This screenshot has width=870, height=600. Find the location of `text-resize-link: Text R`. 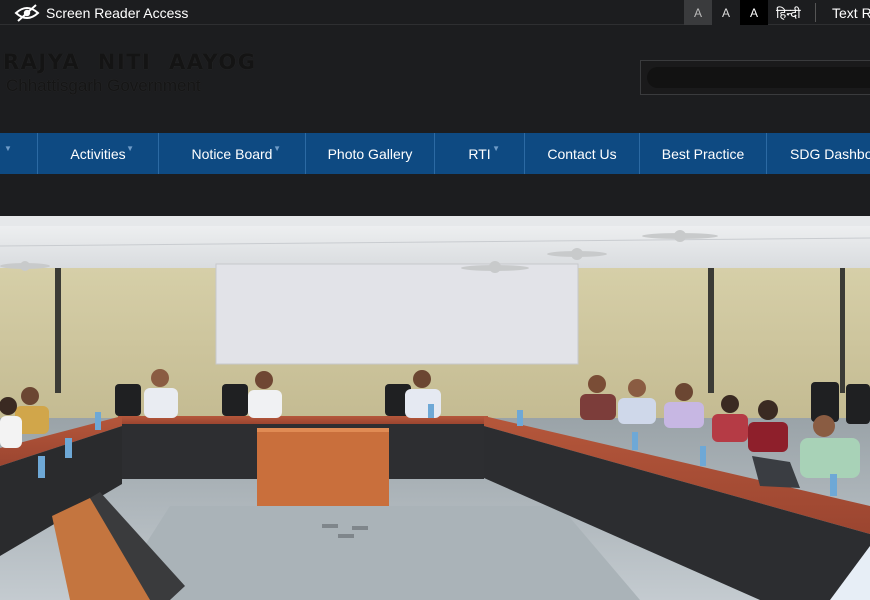

text-resize-link: Text R is located at coordinates (851, 12).